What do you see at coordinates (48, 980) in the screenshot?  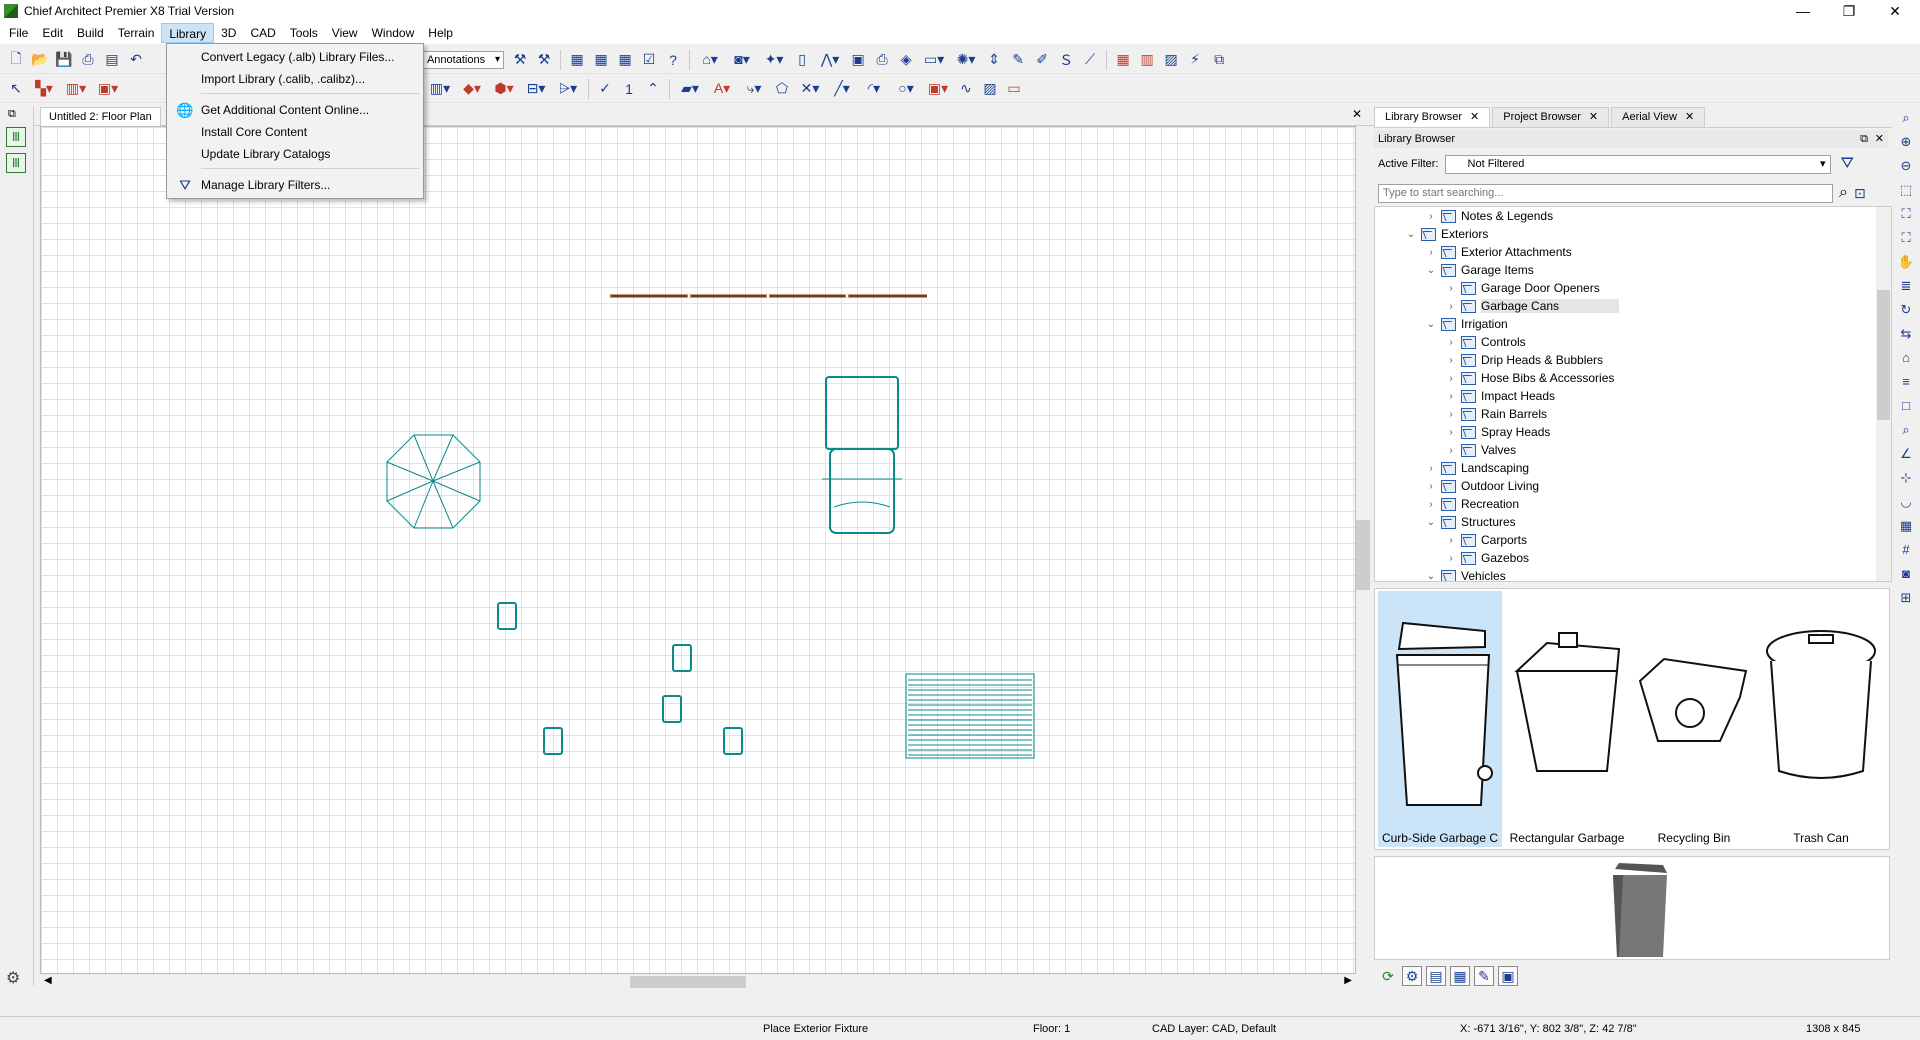 I see `scroll-left-icon: ◀` at bounding box center [48, 980].